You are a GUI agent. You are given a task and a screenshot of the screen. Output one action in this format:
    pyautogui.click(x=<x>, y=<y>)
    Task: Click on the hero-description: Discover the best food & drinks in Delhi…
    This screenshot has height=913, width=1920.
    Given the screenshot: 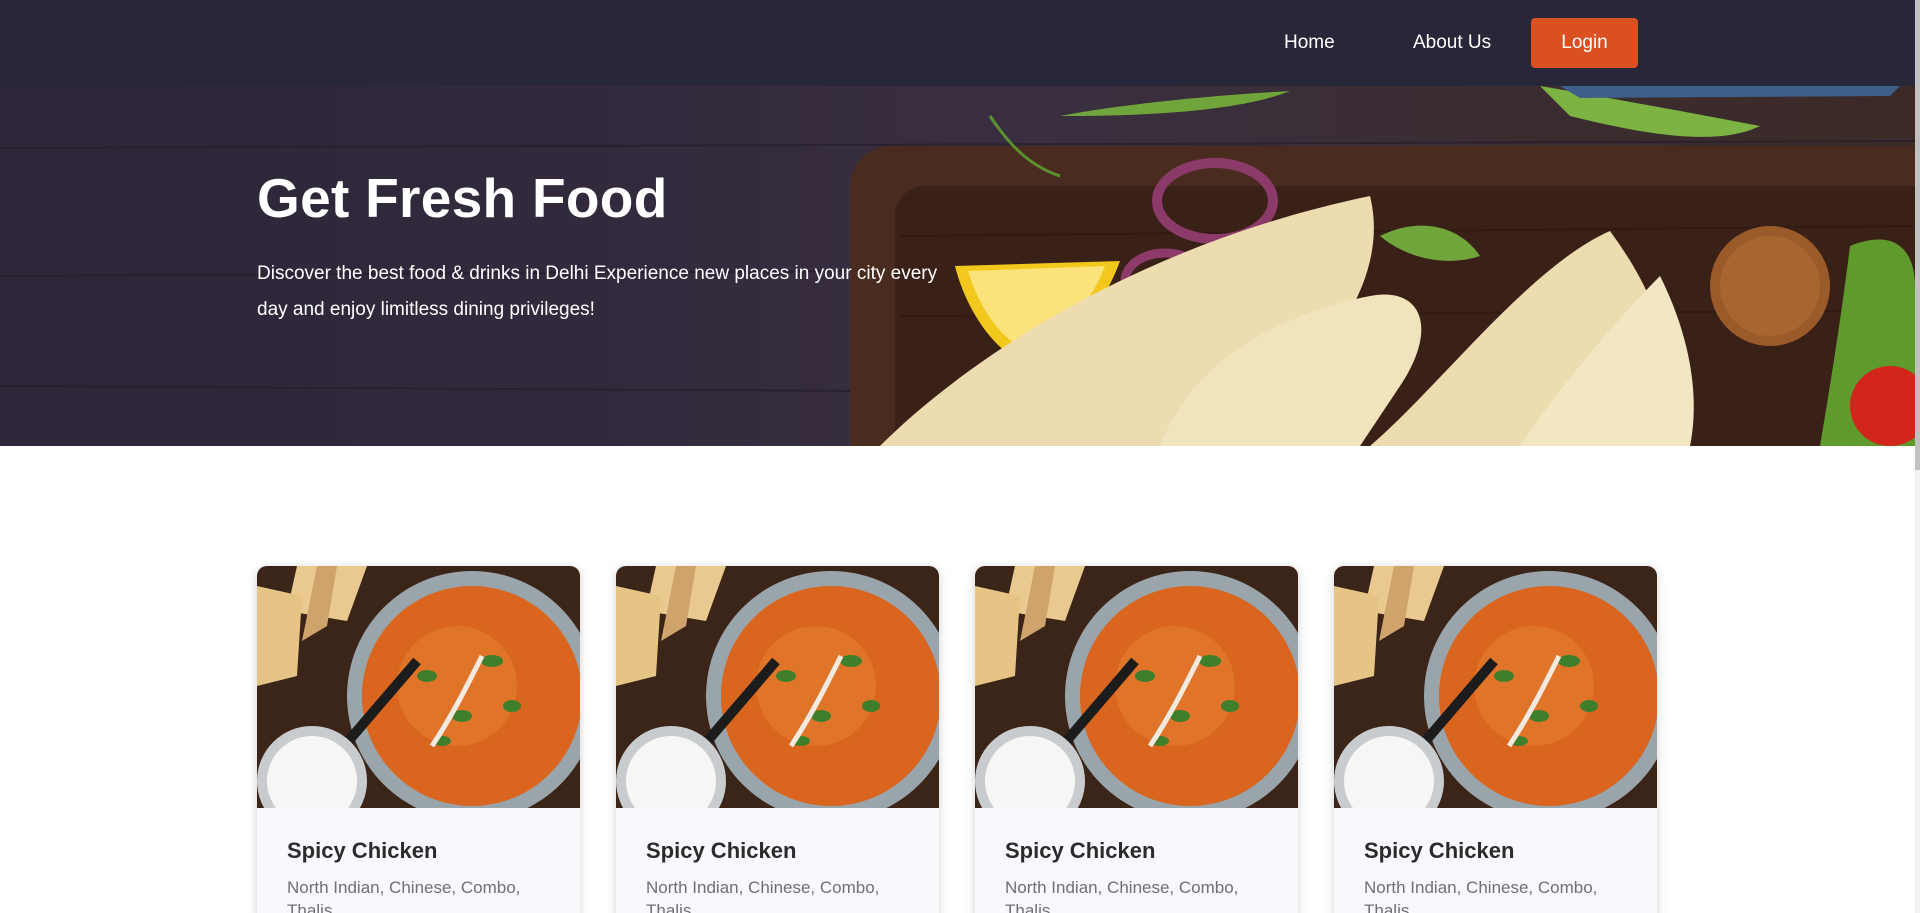 What is the action you would take?
    pyautogui.click(x=607, y=292)
    